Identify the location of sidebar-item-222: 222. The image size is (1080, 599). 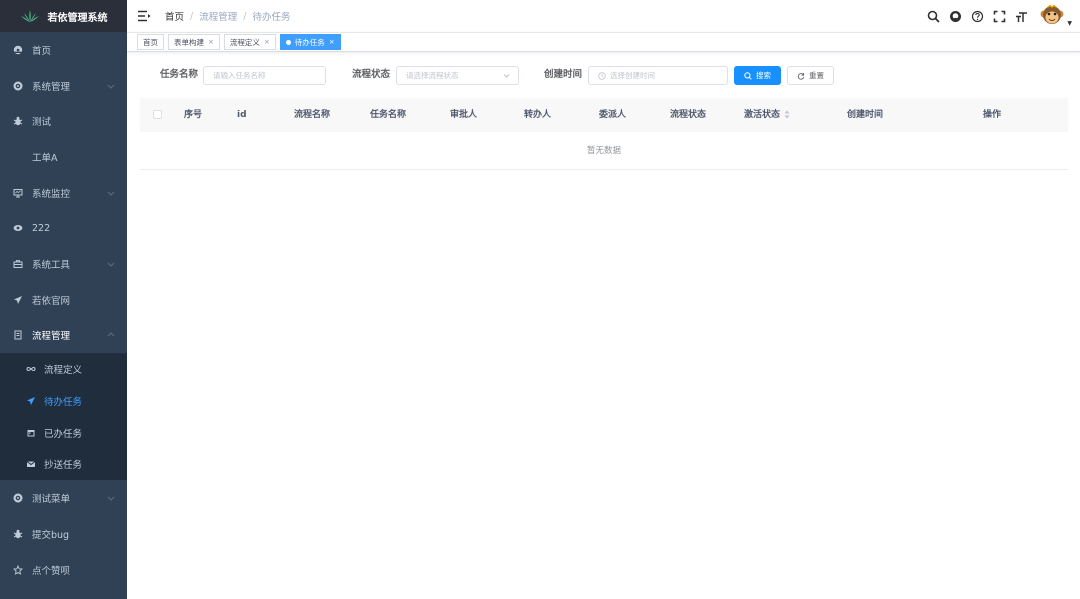
(63, 228).